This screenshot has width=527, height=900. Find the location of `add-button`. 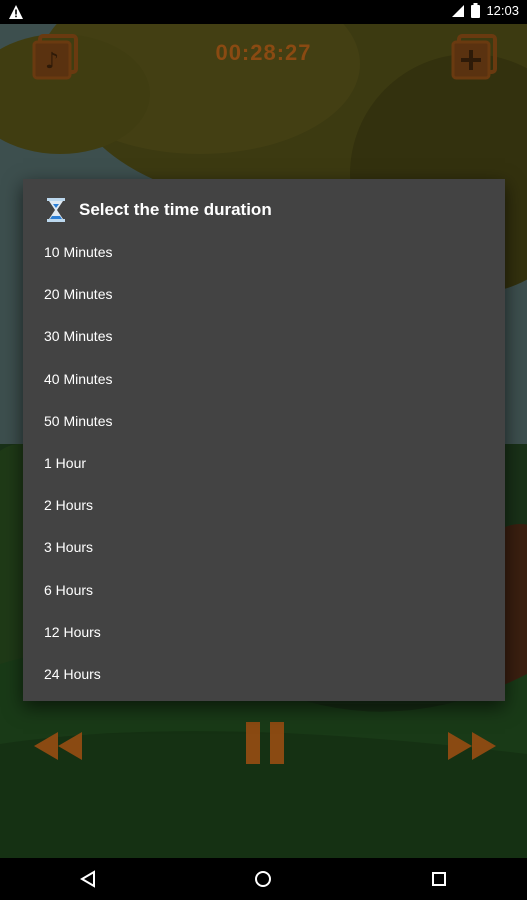

add-button is located at coordinates (474, 57).